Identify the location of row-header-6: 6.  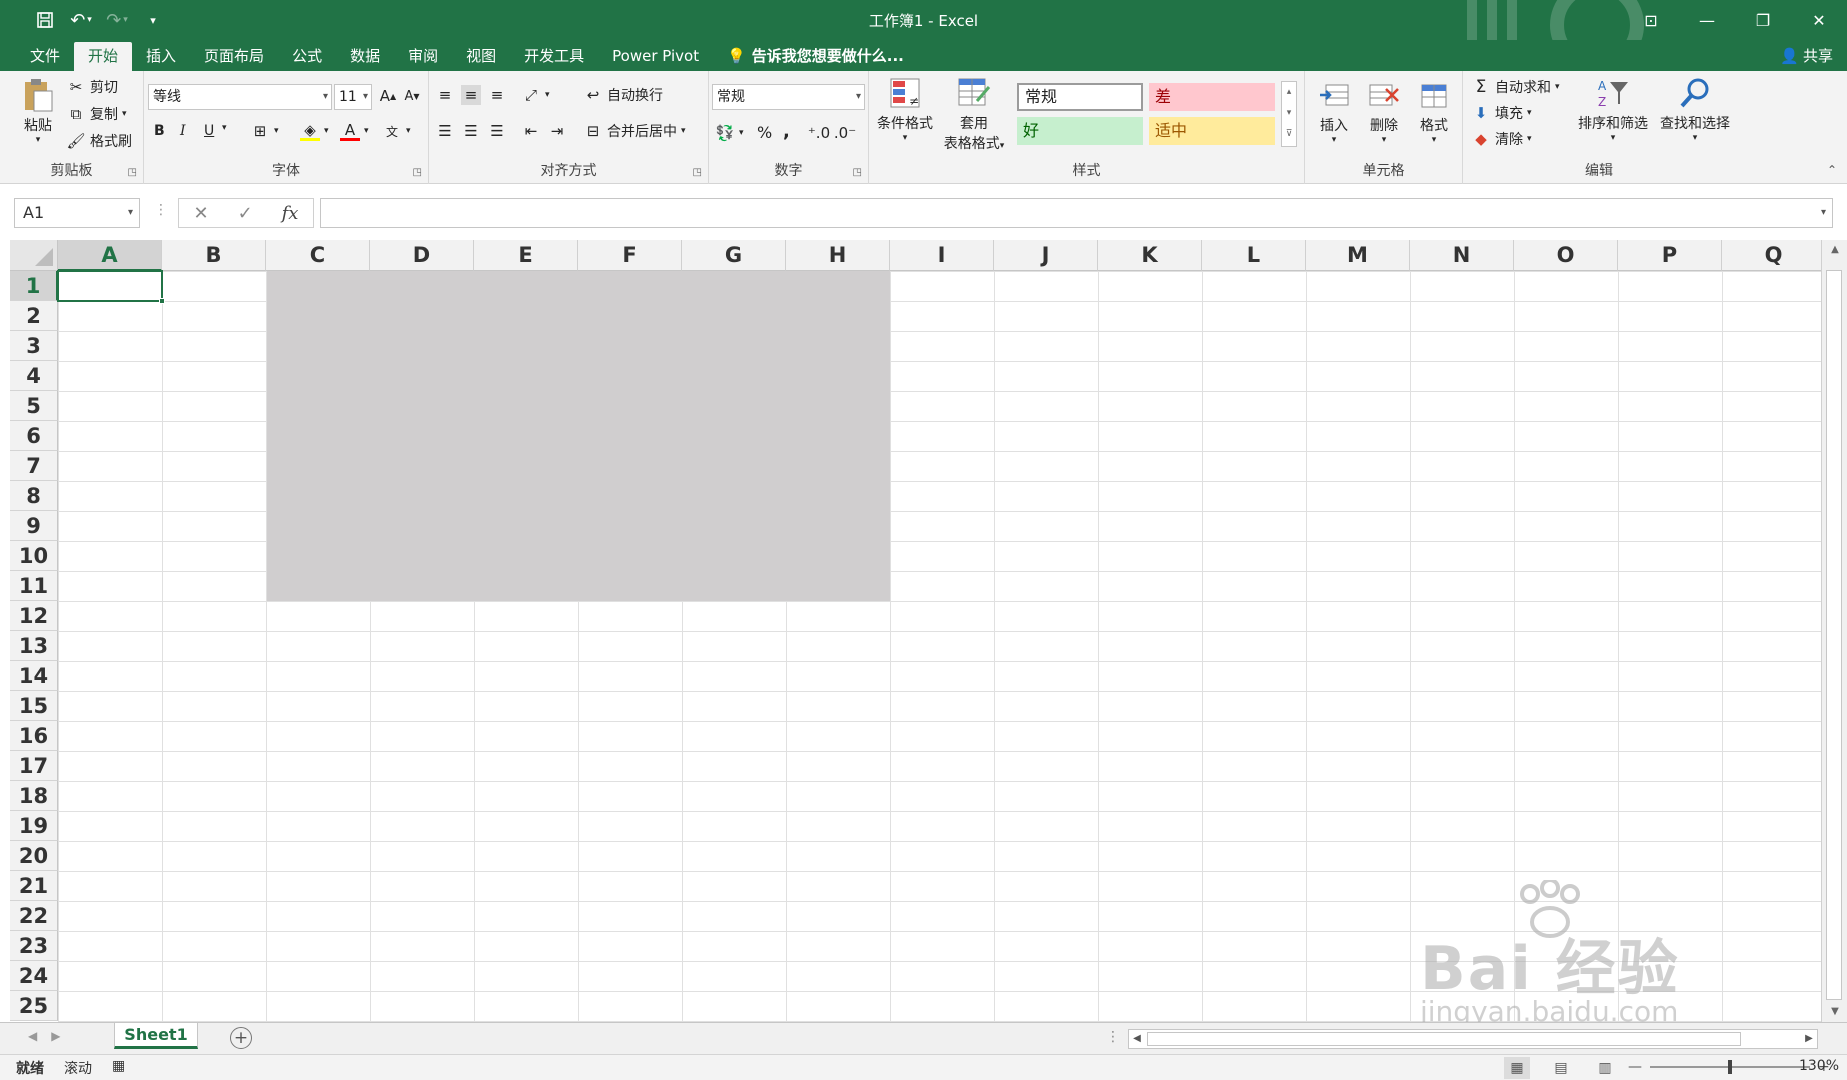
(34, 436).